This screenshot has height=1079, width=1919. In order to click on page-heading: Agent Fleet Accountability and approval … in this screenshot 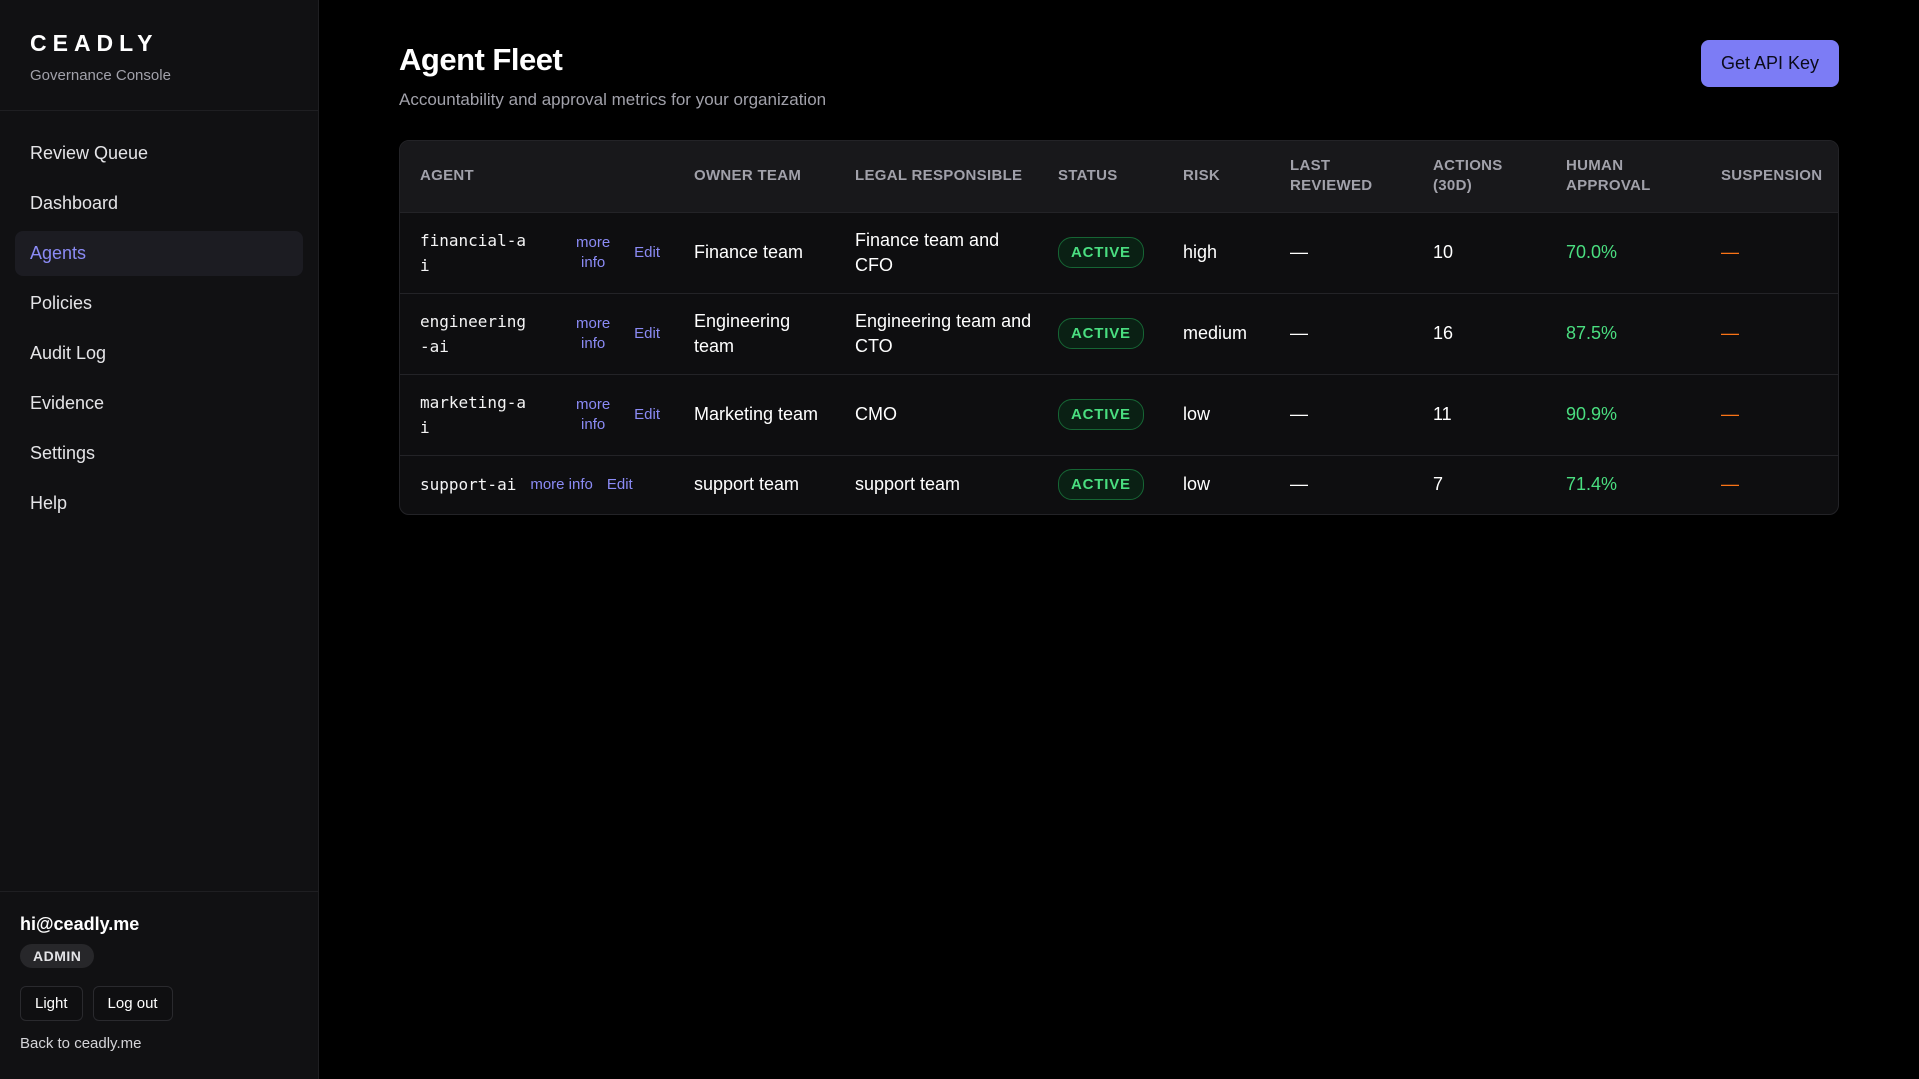, I will do `click(612, 75)`.